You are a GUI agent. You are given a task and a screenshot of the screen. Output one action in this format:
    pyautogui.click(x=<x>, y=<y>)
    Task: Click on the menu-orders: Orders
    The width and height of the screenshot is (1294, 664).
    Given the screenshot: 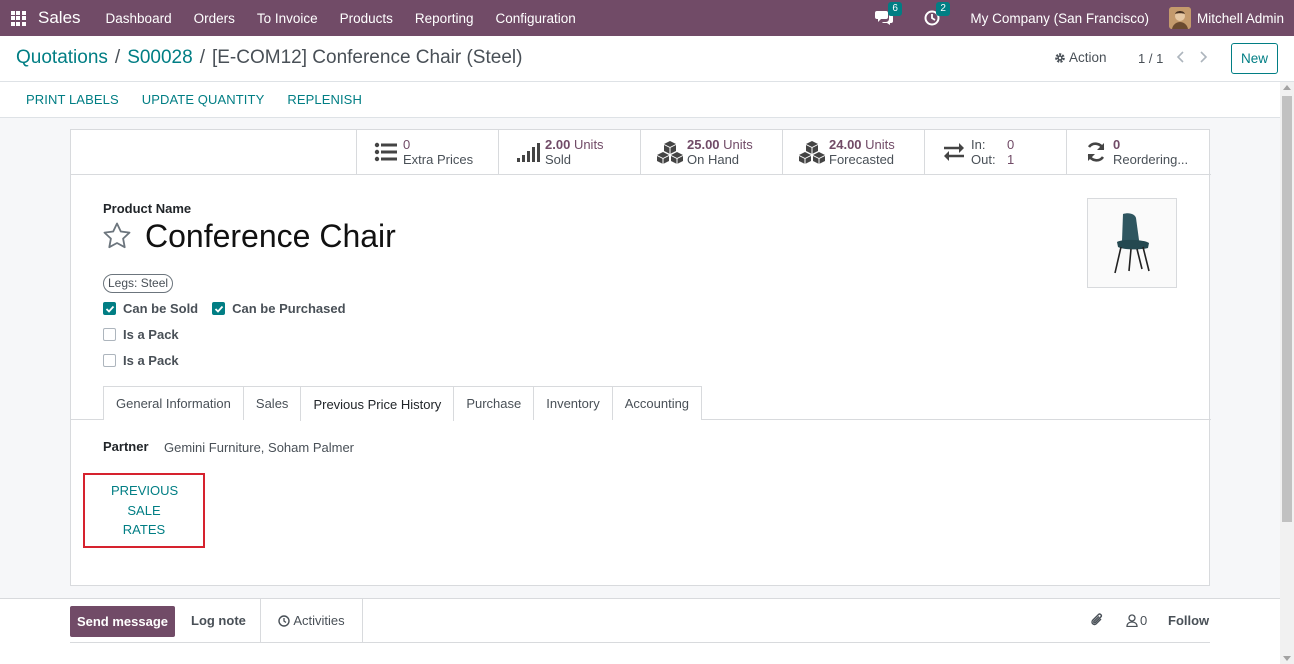 What is the action you would take?
    pyautogui.click(x=214, y=18)
    